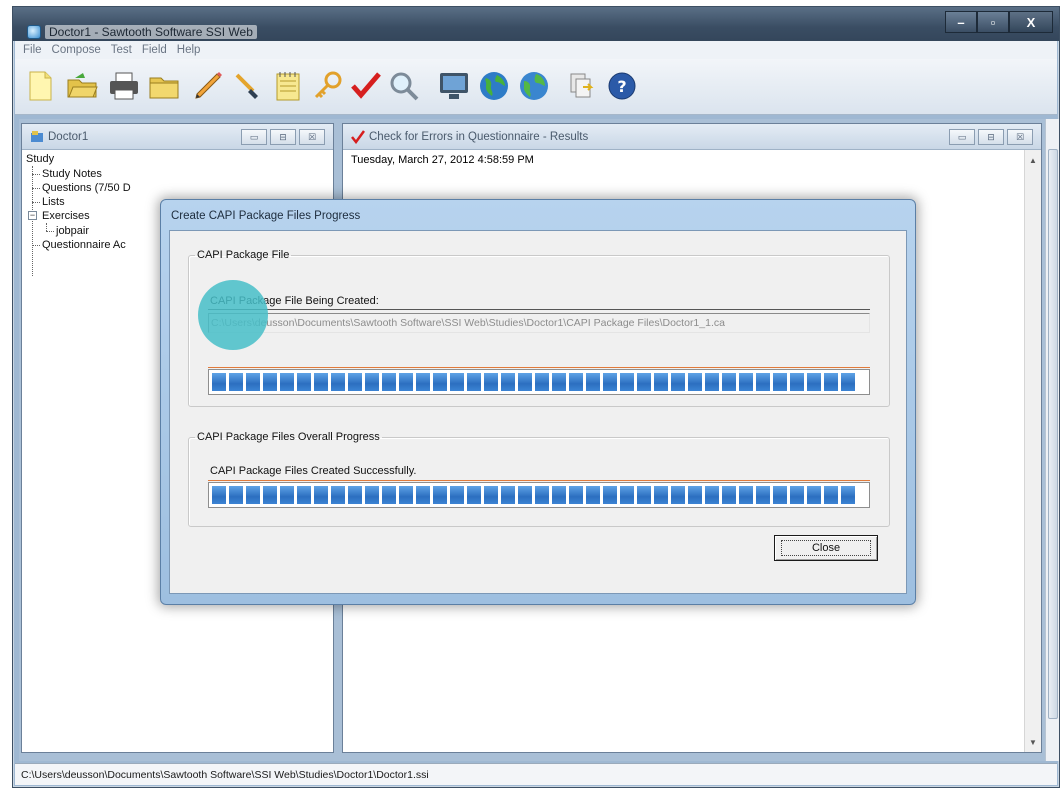 The image size is (1061, 791). Describe the element at coordinates (66, 216) in the screenshot. I see `tree-node-exercises: Exercises` at that location.